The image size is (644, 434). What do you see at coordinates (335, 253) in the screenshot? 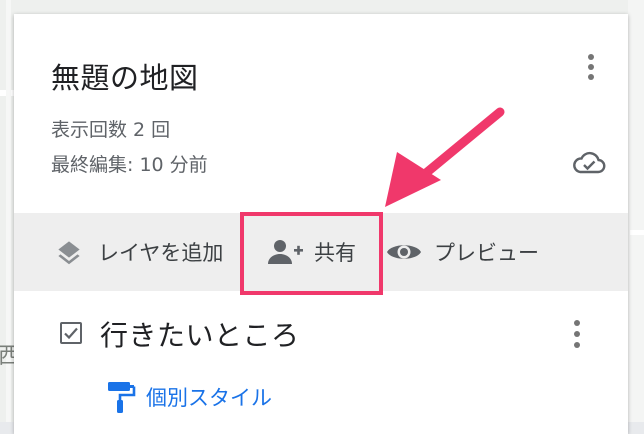
I see `share-label: 共有` at bounding box center [335, 253].